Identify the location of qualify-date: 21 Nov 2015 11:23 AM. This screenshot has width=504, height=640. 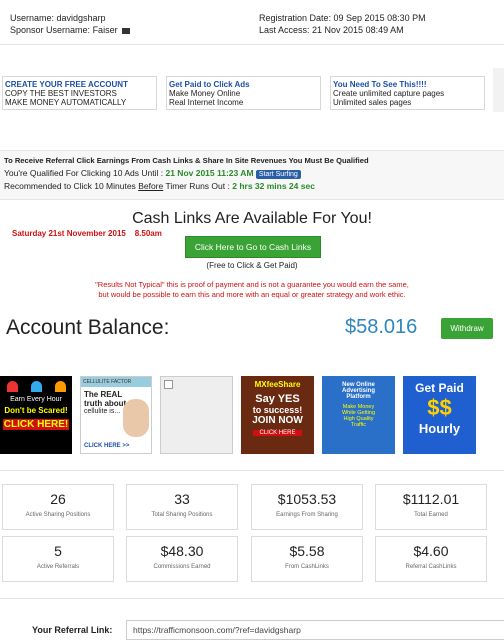
(209, 173).